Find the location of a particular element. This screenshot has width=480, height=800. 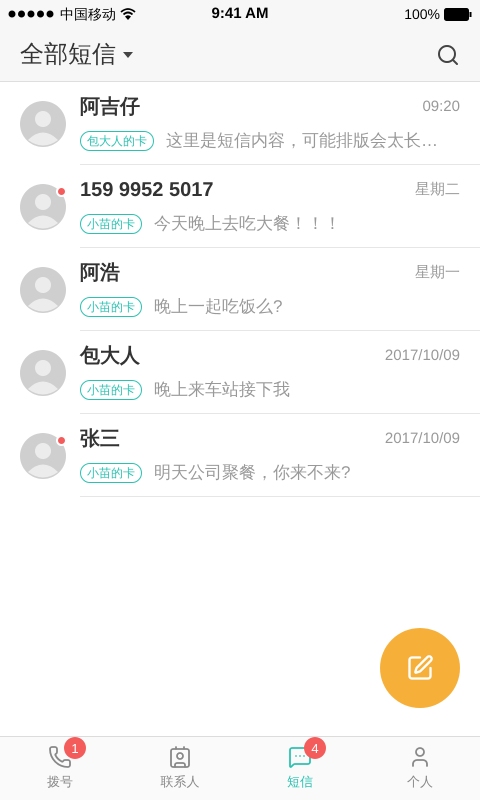

compose-icon is located at coordinates (420, 668).